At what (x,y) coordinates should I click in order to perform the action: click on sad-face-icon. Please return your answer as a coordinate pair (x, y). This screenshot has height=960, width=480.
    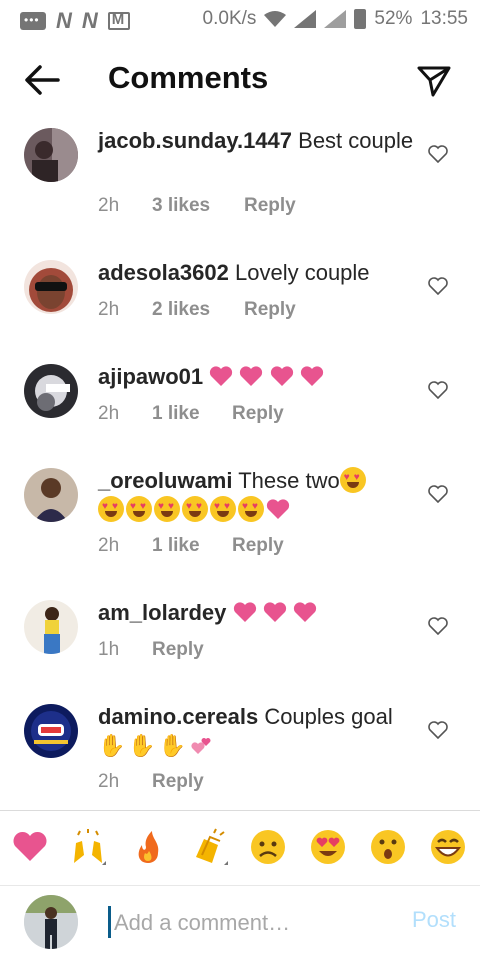
    Looking at the image, I should click on (268, 847).